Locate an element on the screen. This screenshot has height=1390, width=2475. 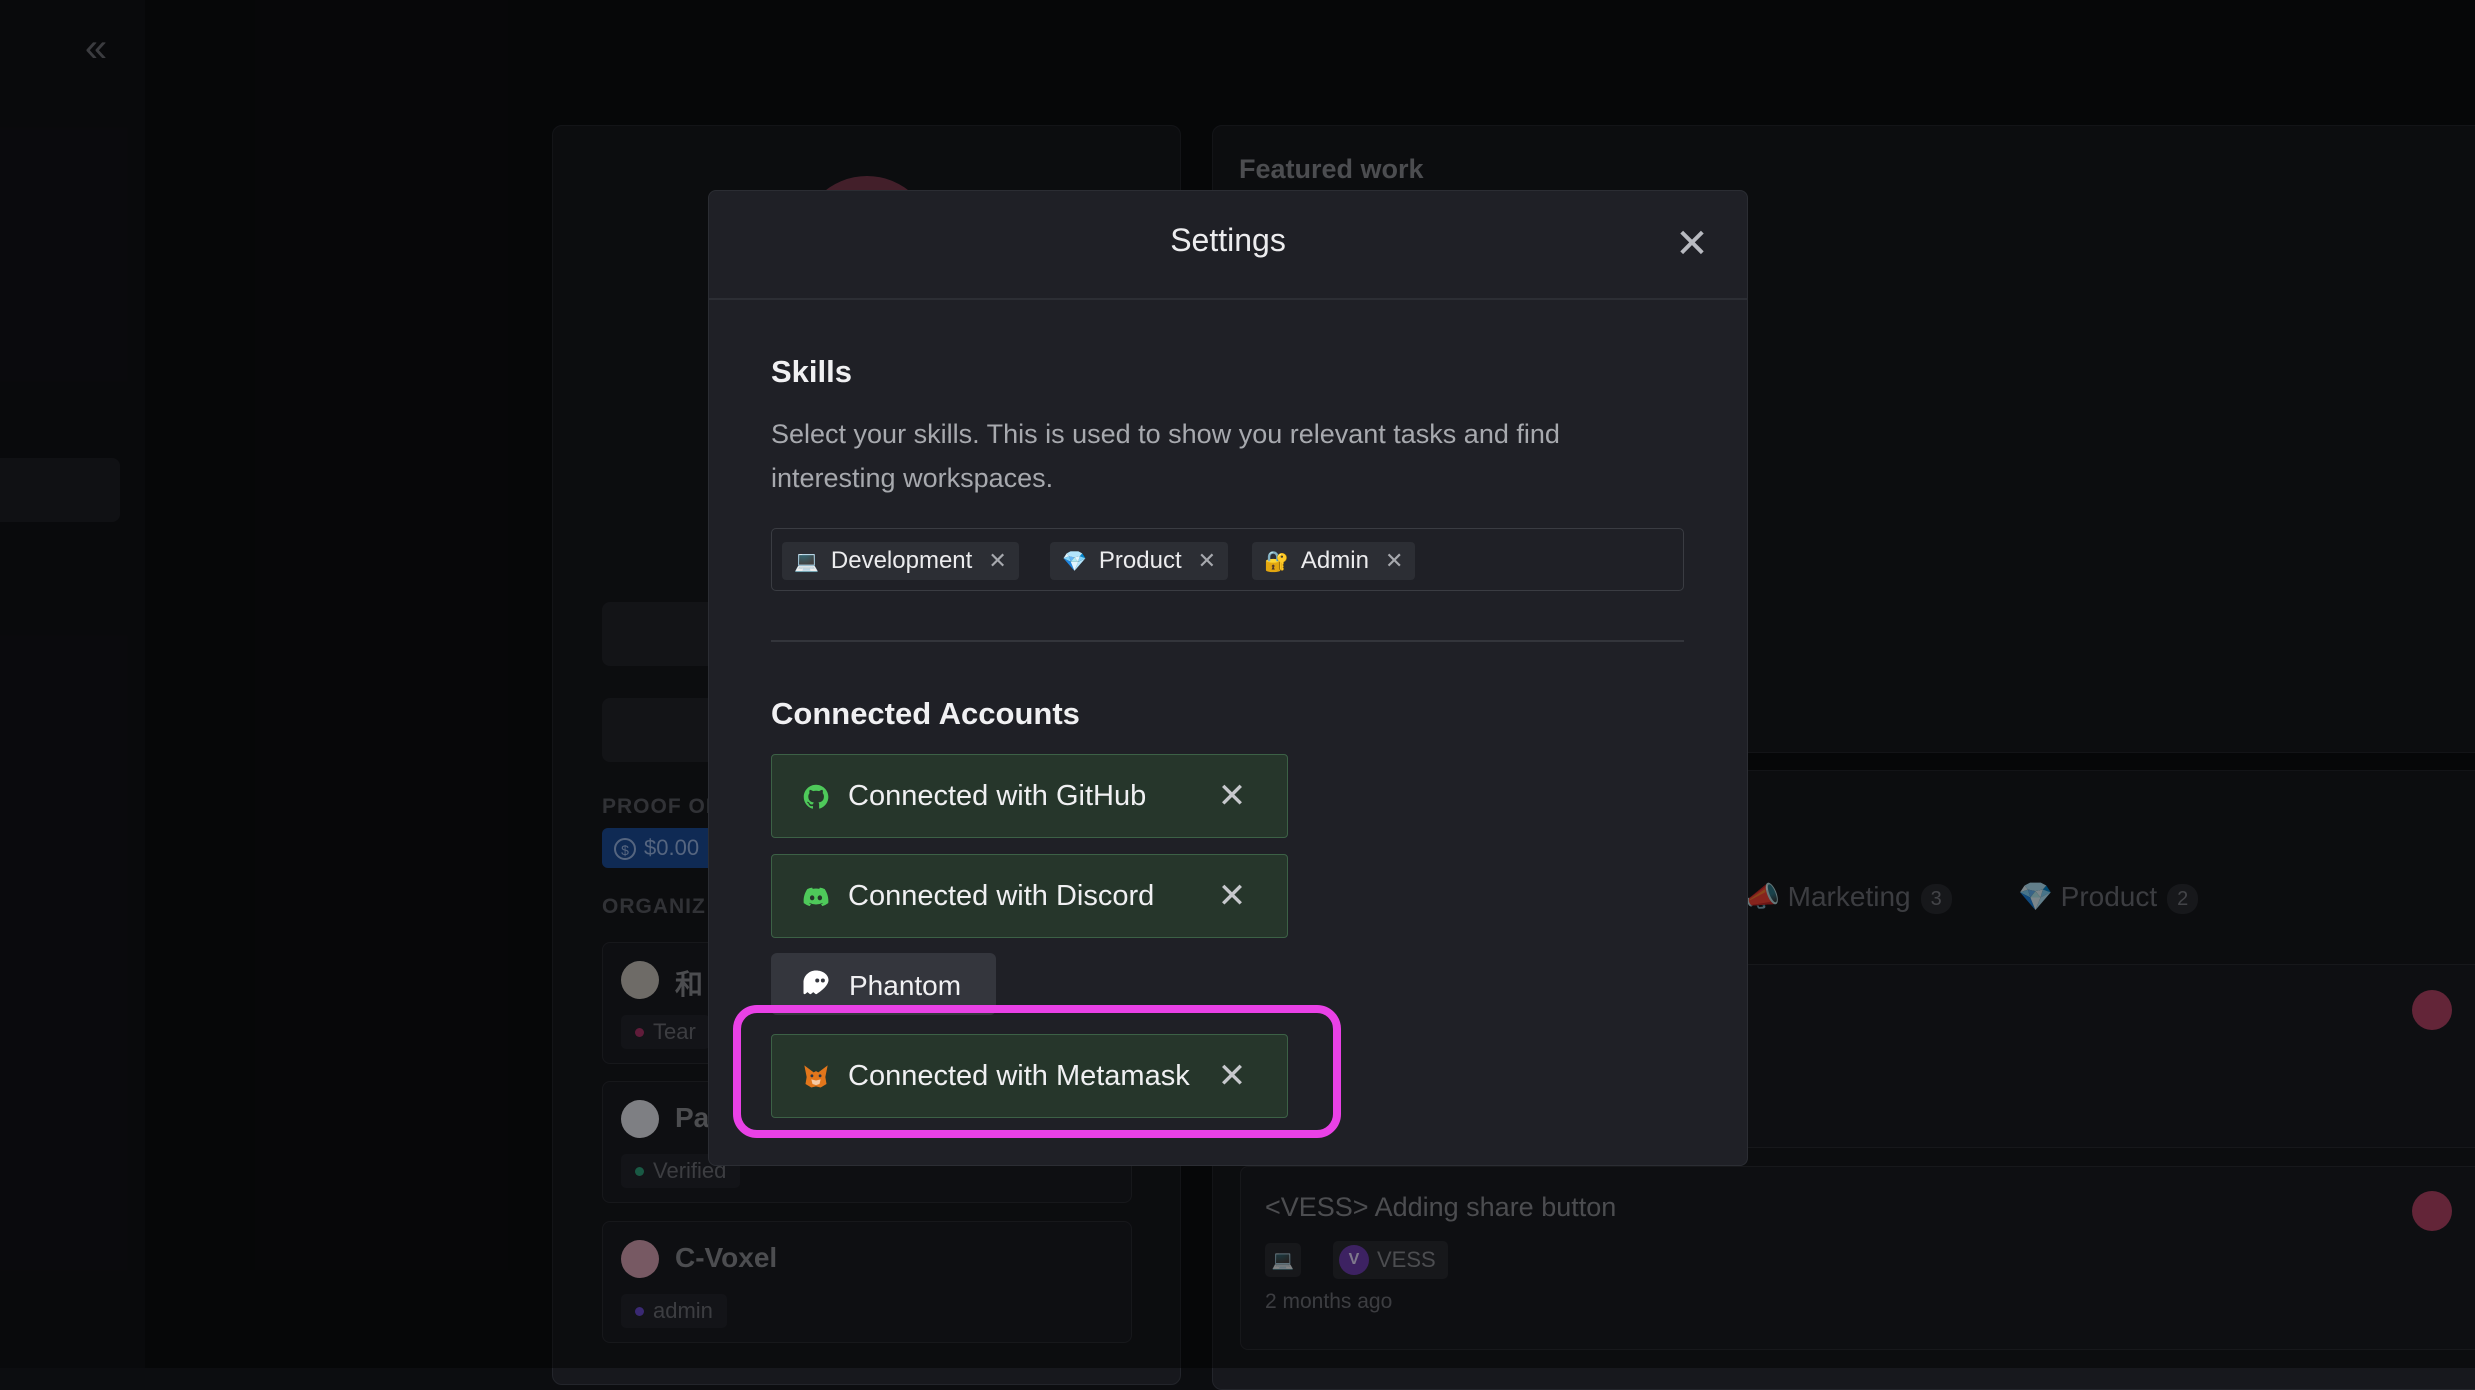
skill-chip-admin: 🔐 Admin ✕ is located at coordinates (1334, 561).